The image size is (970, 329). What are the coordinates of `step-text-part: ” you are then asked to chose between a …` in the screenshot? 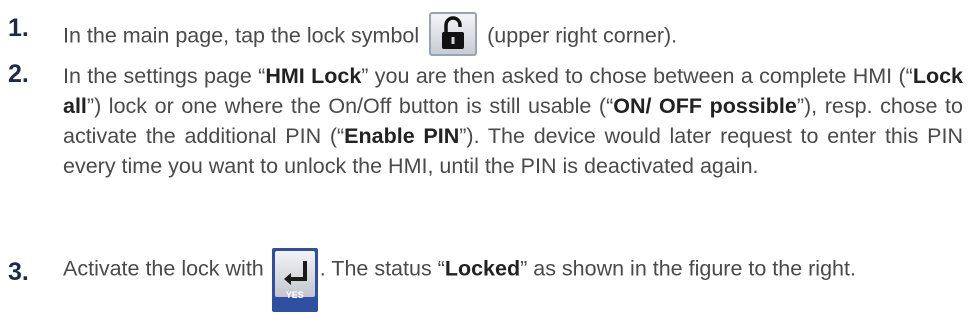 It's located at (637, 76).